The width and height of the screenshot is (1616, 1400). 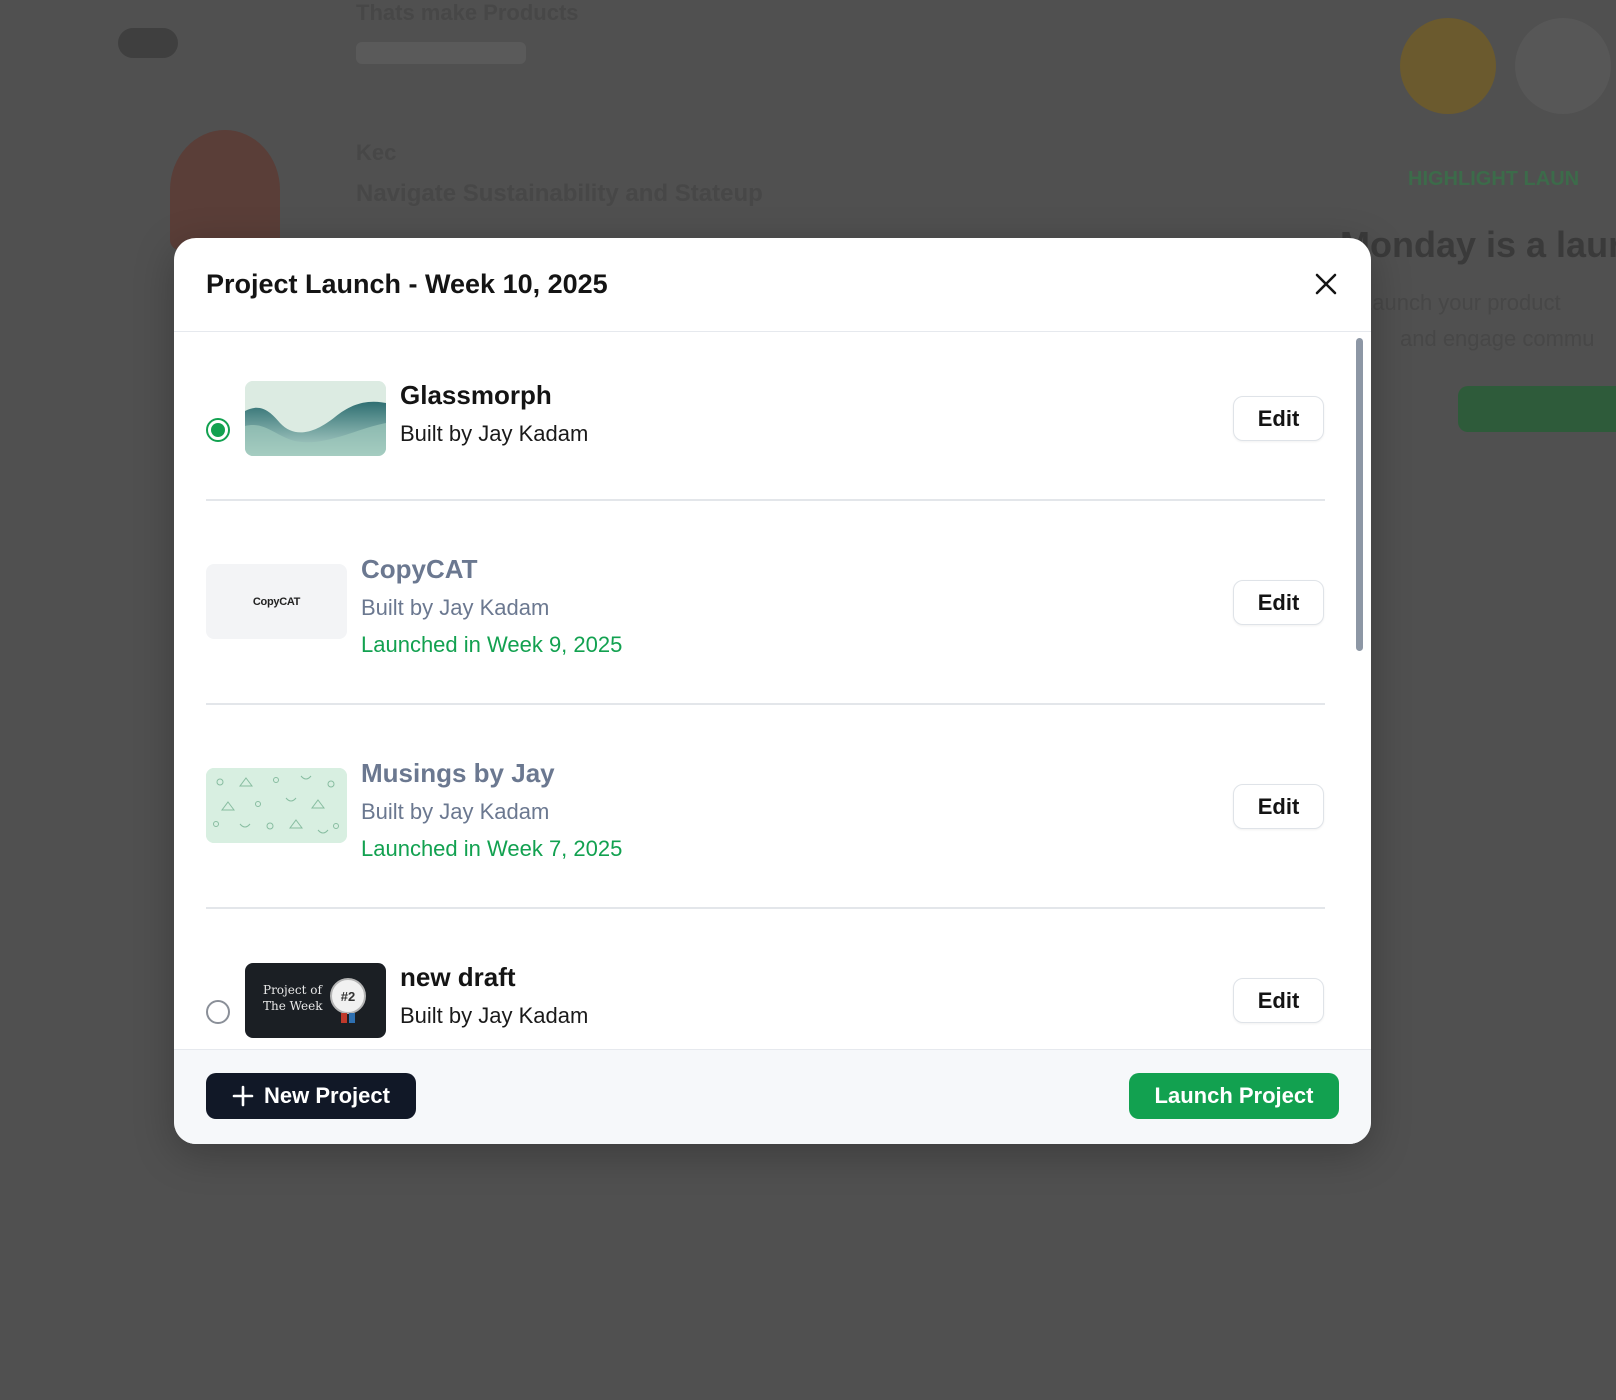 I want to click on bg-row2-author: Kec, so click(x=376, y=152).